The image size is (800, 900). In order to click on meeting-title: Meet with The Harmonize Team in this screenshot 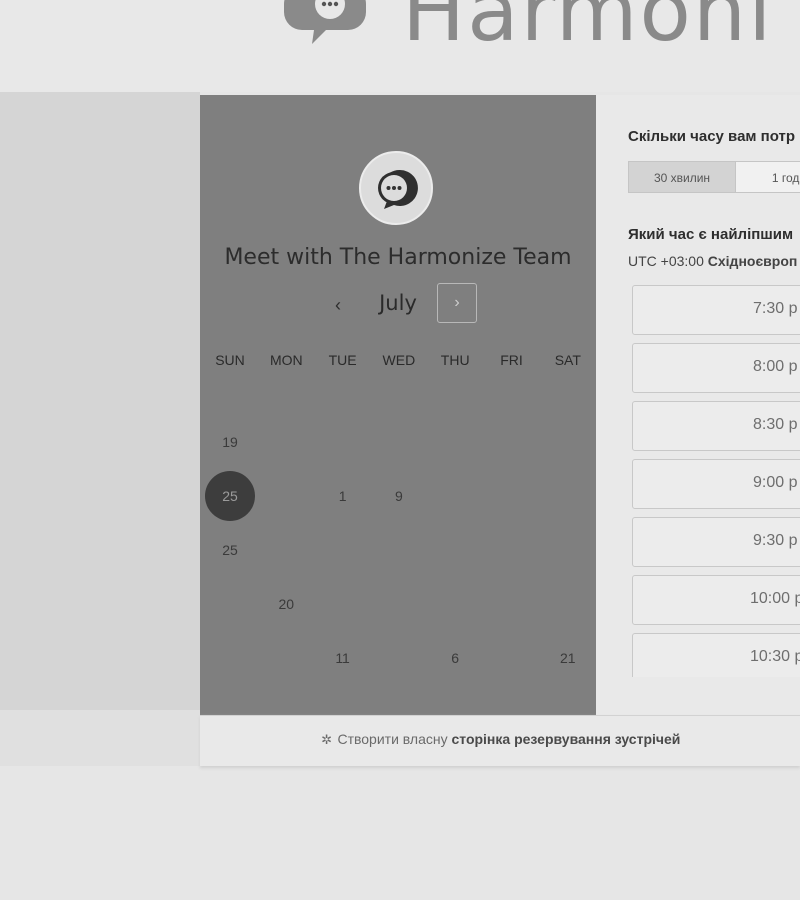, I will do `click(398, 257)`.